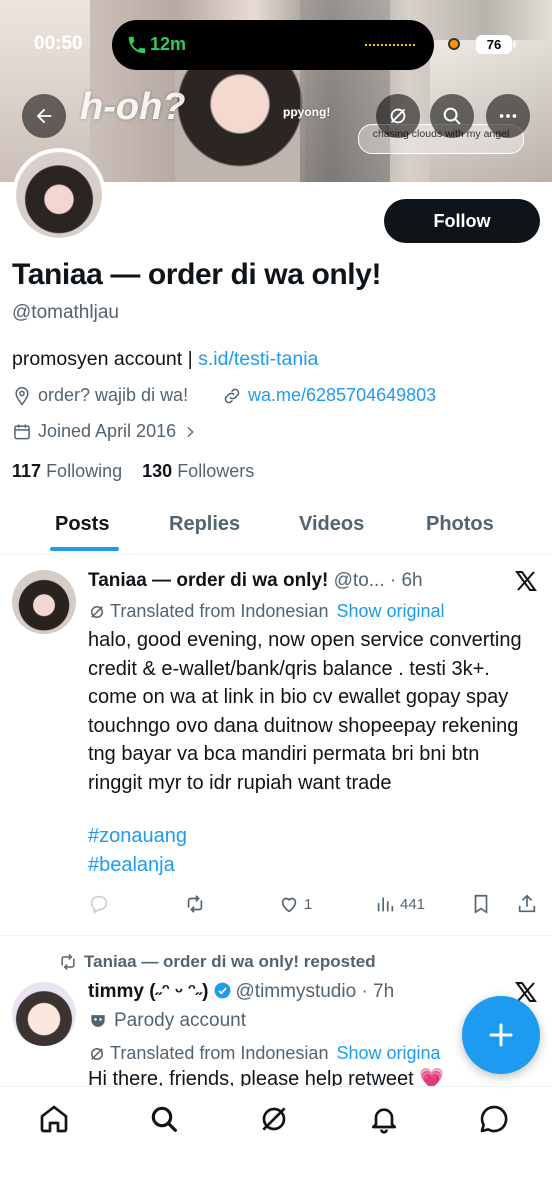 The width and height of the screenshot is (552, 1200). Describe the element at coordinates (131, 865) in the screenshot. I see `hashtag-link: #bealanja` at that location.